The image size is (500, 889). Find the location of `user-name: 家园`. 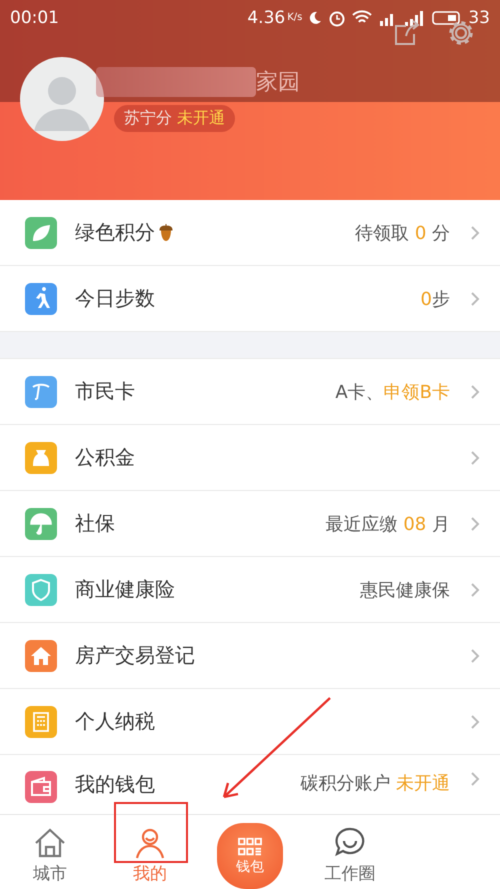

user-name: 家园 is located at coordinates (278, 82).